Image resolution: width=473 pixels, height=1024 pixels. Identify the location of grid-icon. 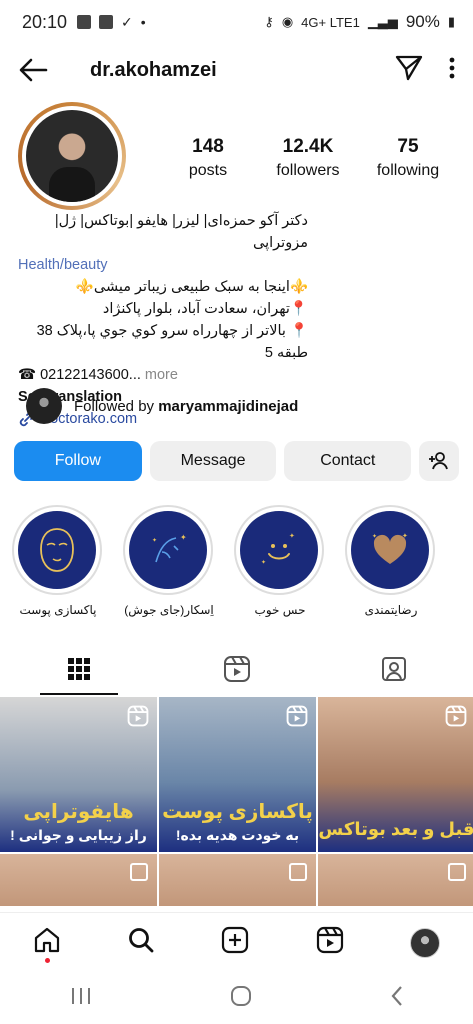
(78, 669).